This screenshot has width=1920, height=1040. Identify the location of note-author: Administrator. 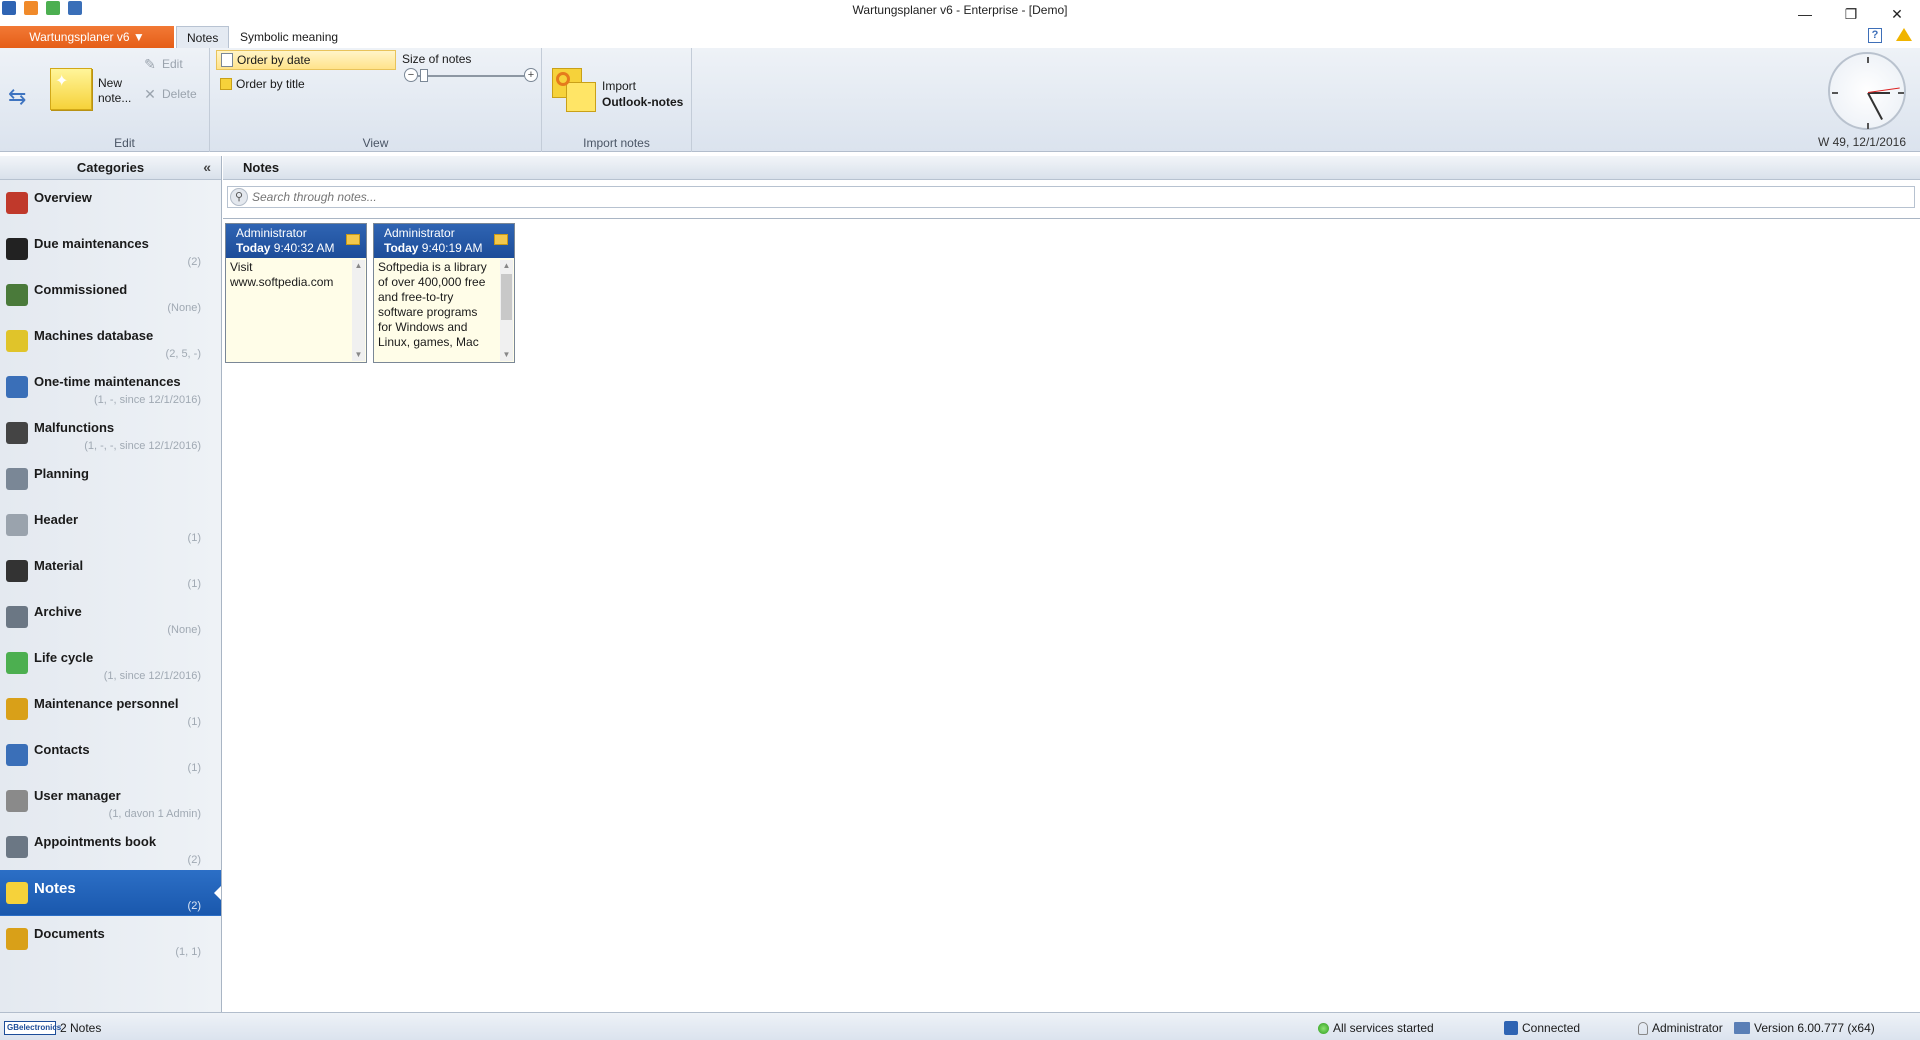
(271, 233).